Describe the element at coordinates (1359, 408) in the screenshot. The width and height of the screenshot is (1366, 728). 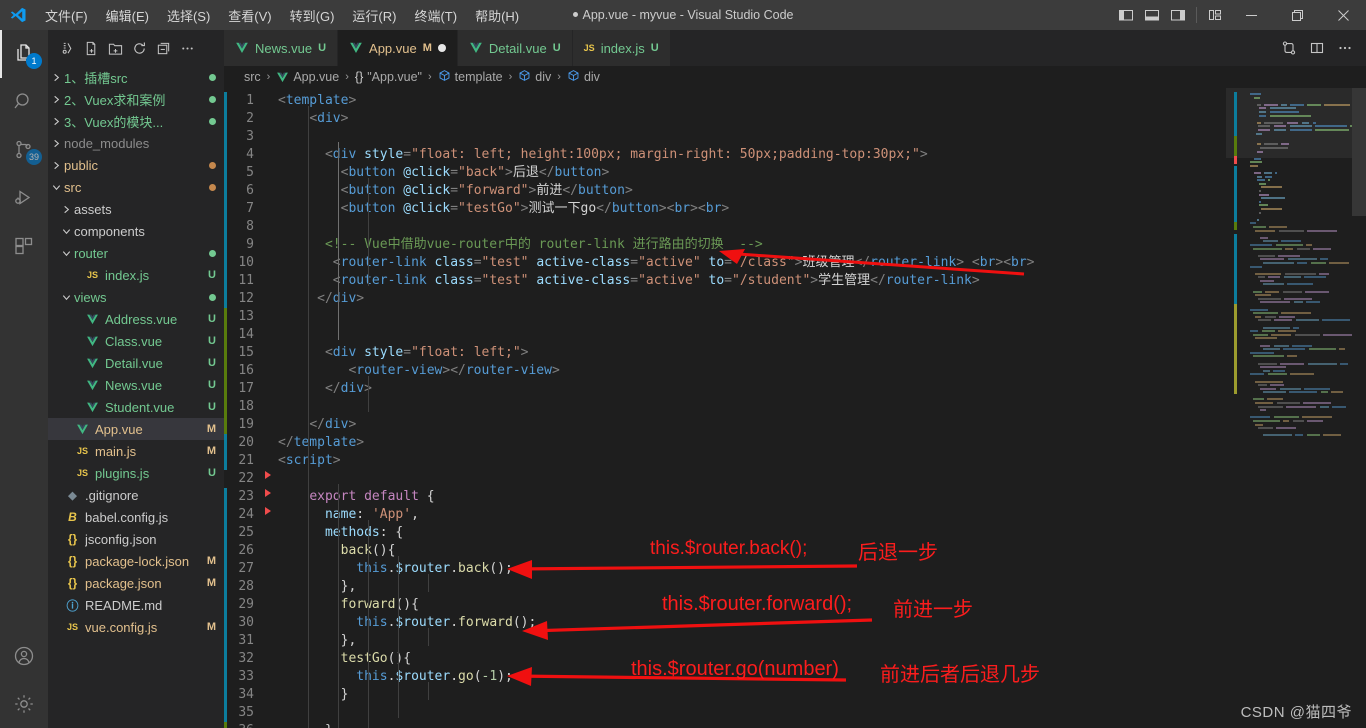
I see `editor-scrollbar` at that location.